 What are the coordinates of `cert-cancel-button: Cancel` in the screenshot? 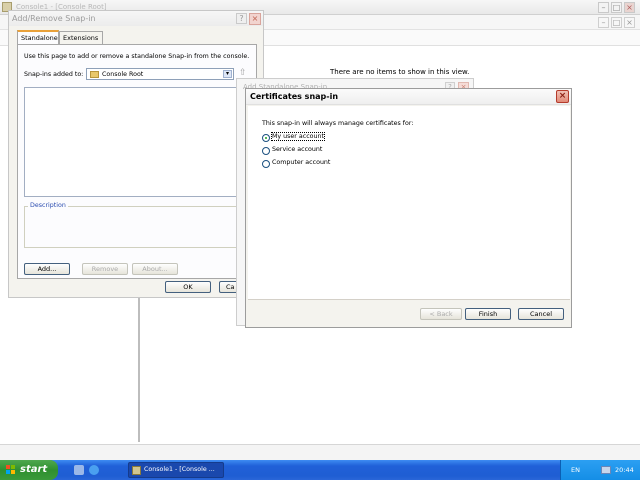 It's located at (541, 314).